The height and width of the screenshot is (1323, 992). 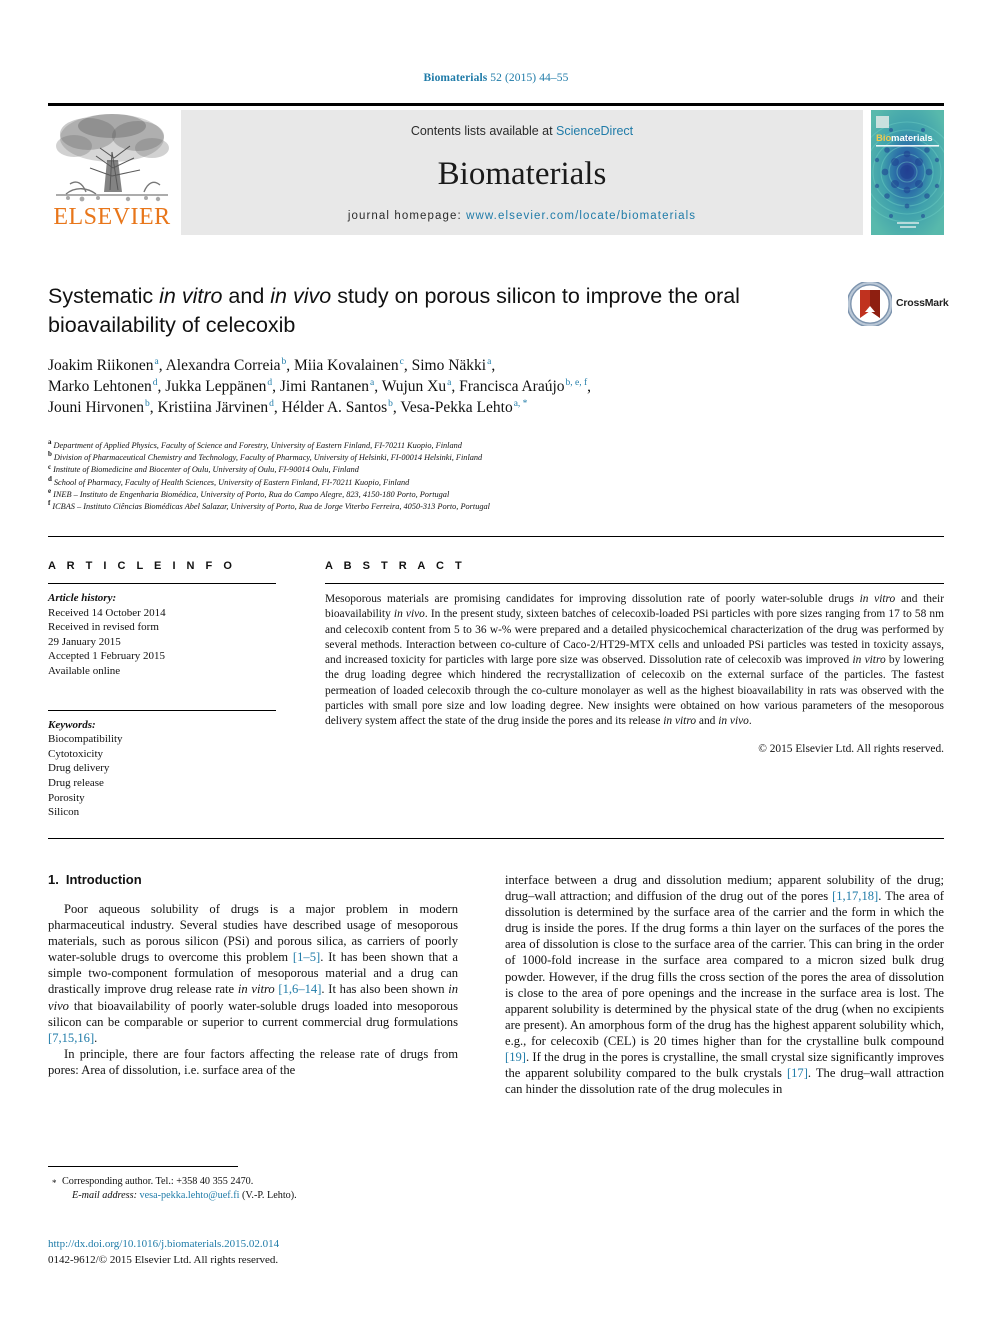 What do you see at coordinates (100, 386) in the screenshot?
I see `author-name: Marko Lehtonen` at bounding box center [100, 386].